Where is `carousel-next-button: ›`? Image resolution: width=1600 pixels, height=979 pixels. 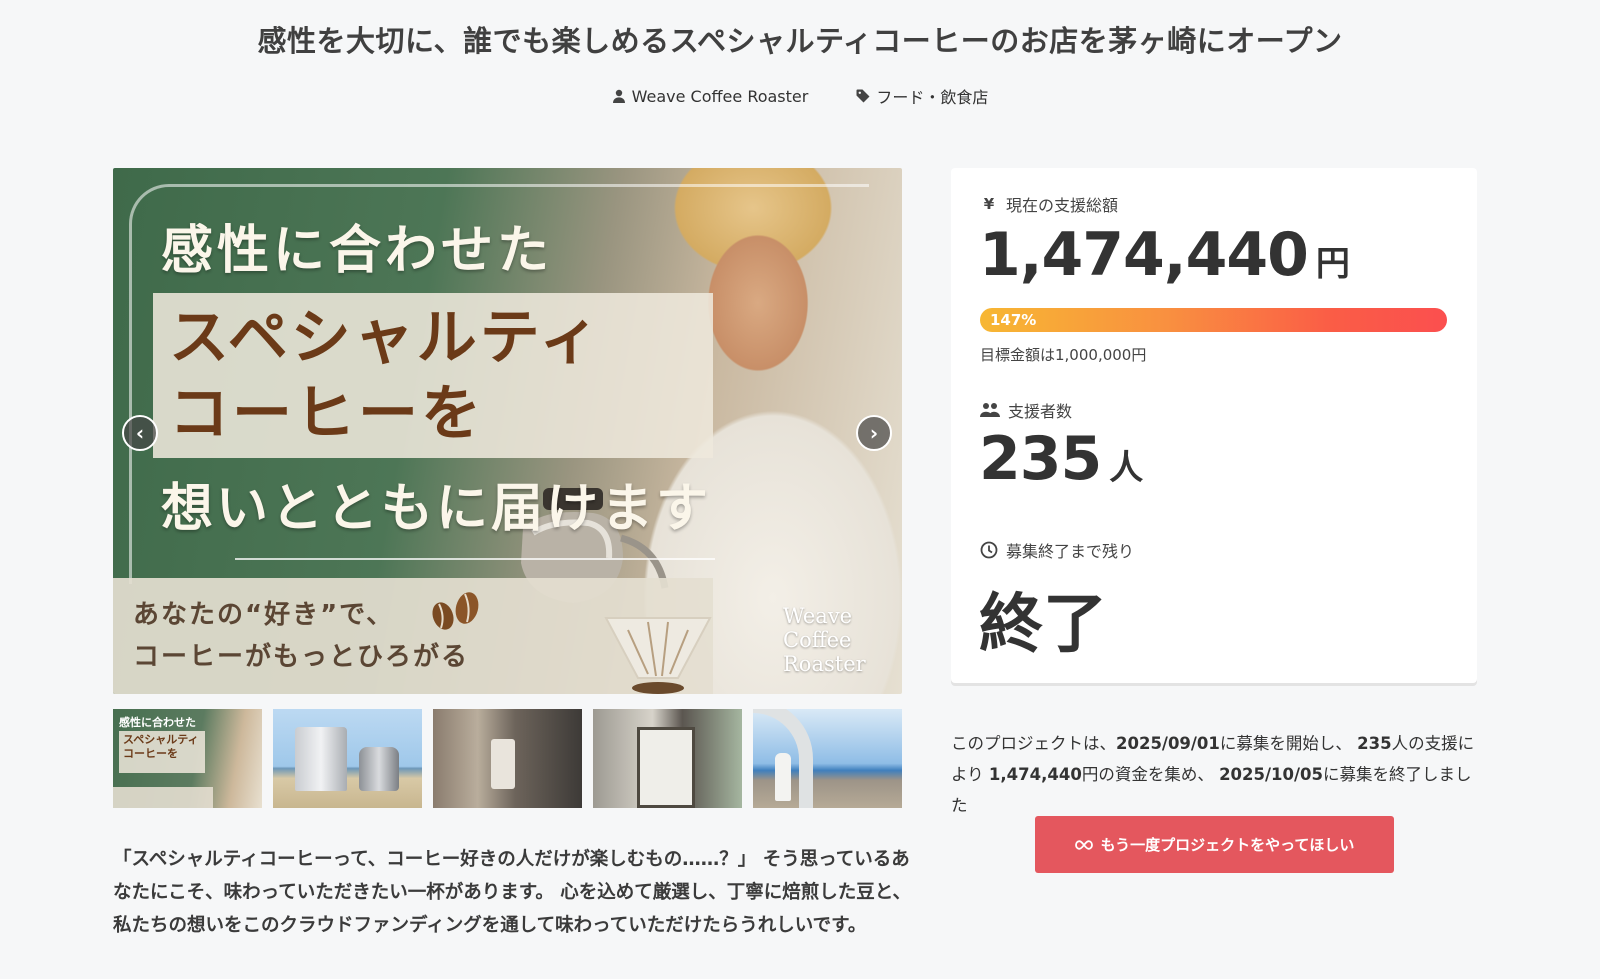
carousel-next-button: › is located at coordinates (874, 433).